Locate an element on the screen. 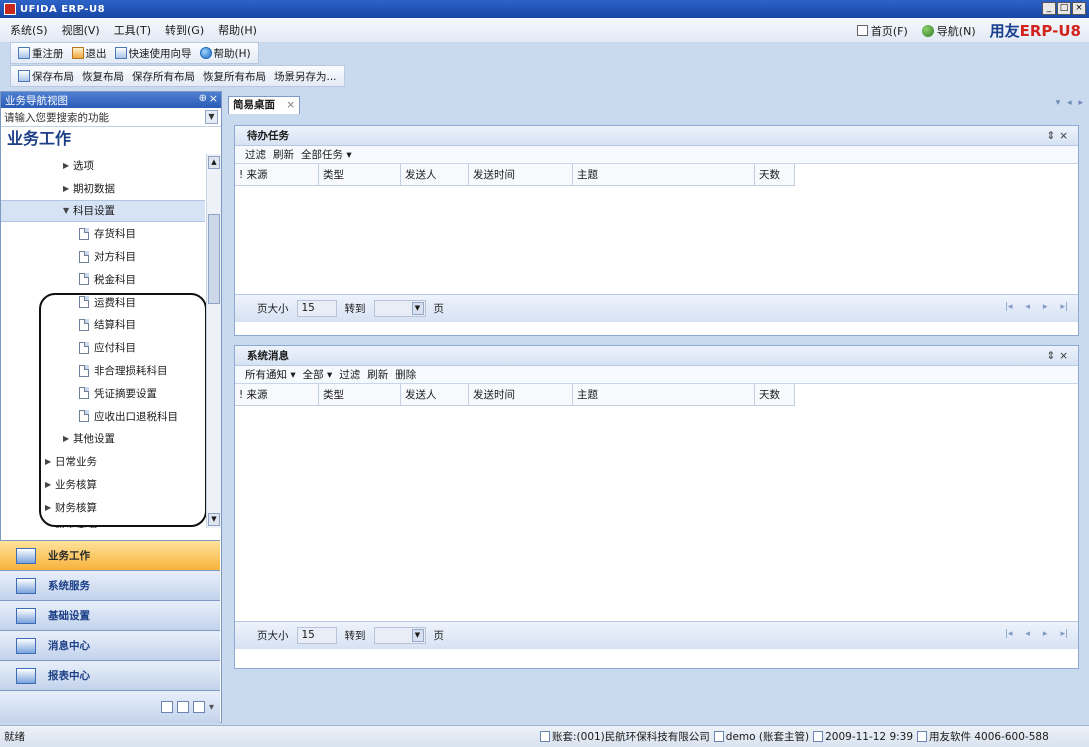 The height and width of the screenshot is (747, 1089). tree-item: 应付科目 is located at coordinates (103, 347).